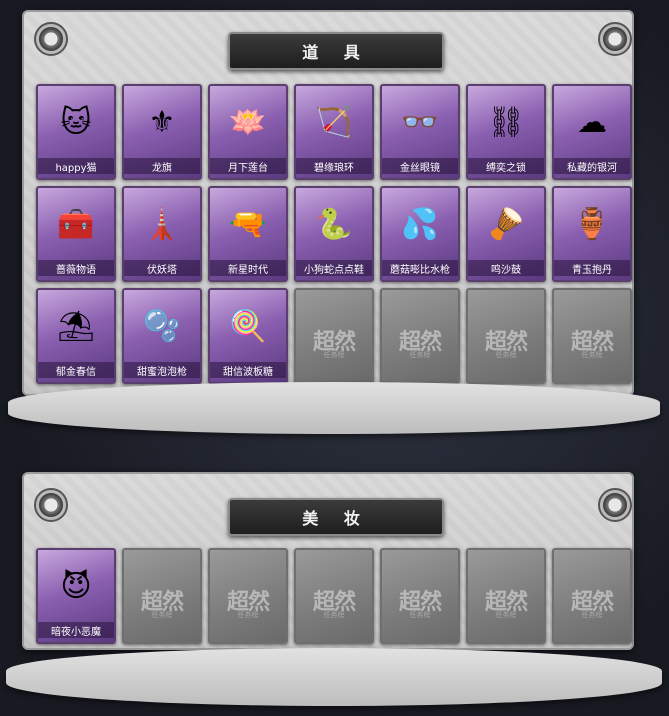  Describe the element at coordinates (76, 224) in the screenshot. I see `first-aid-case-icon: 🧰` at that location.